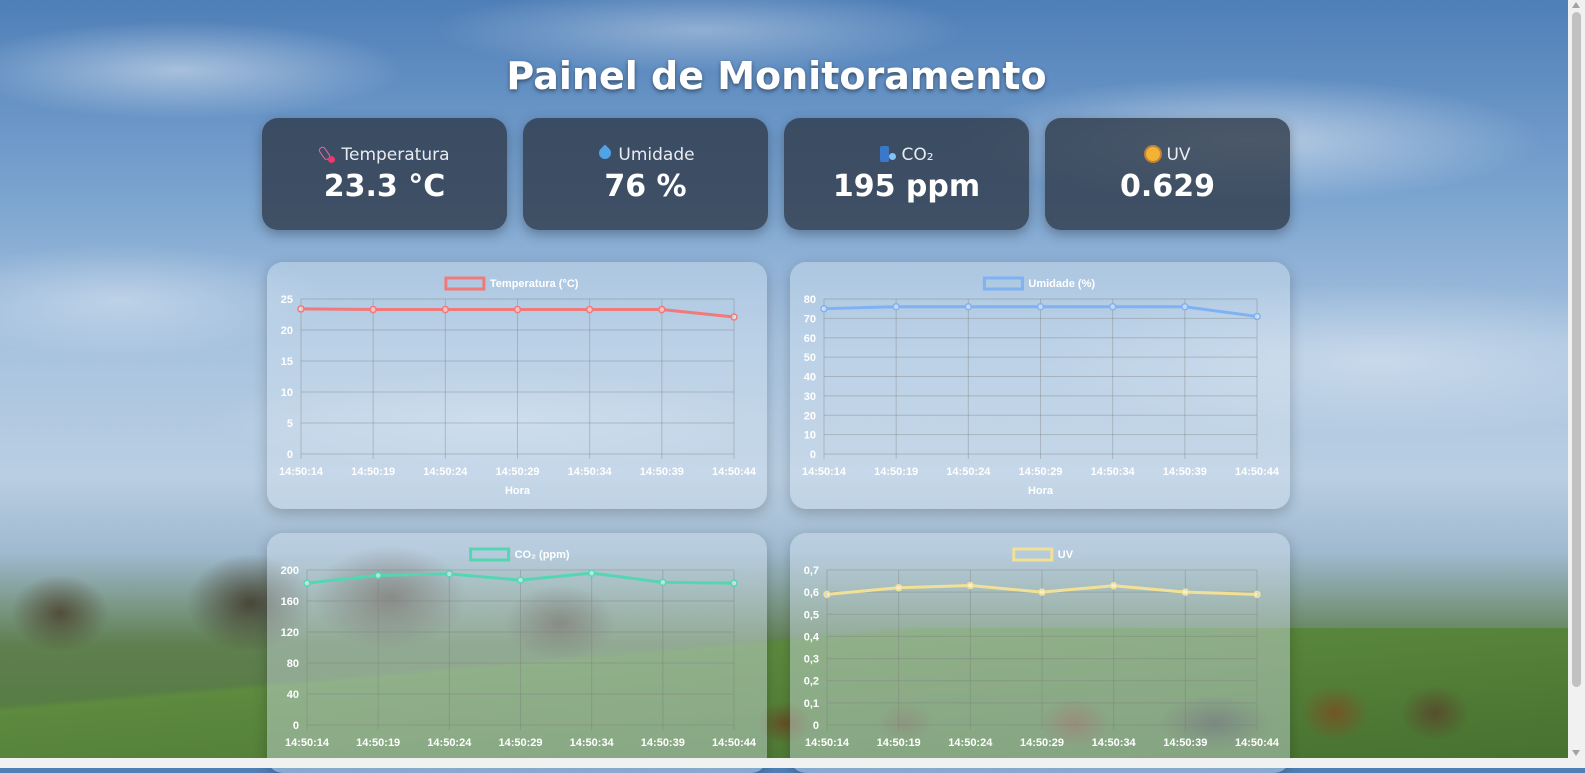 This screenshot has height=773, width=1585. Describe the element at coordinates (1066, 555) in the screenshot. I see `legend-label: UV` at that location.